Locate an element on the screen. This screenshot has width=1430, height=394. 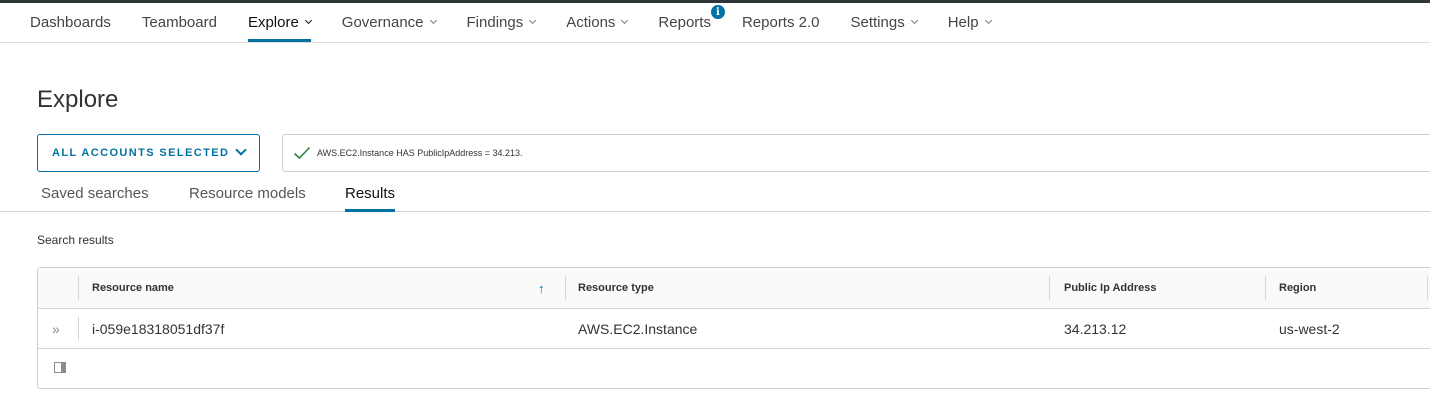
column-toggle-icon is located at coordinates (60, 367).